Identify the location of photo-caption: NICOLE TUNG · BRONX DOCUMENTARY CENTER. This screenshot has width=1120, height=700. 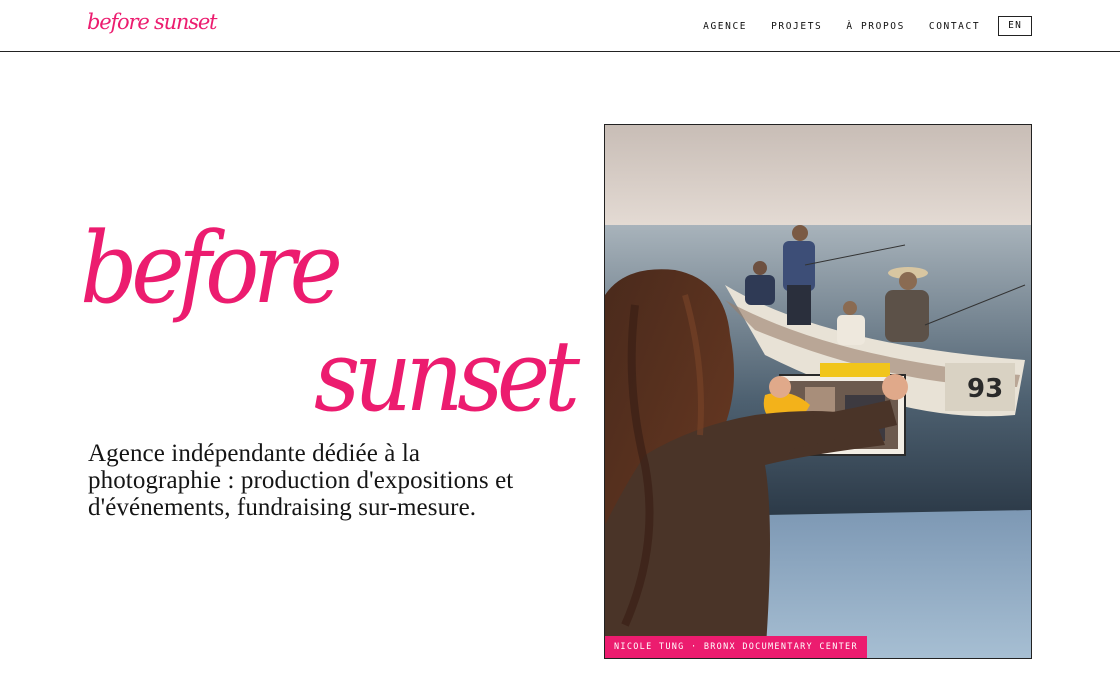
(736, 647).